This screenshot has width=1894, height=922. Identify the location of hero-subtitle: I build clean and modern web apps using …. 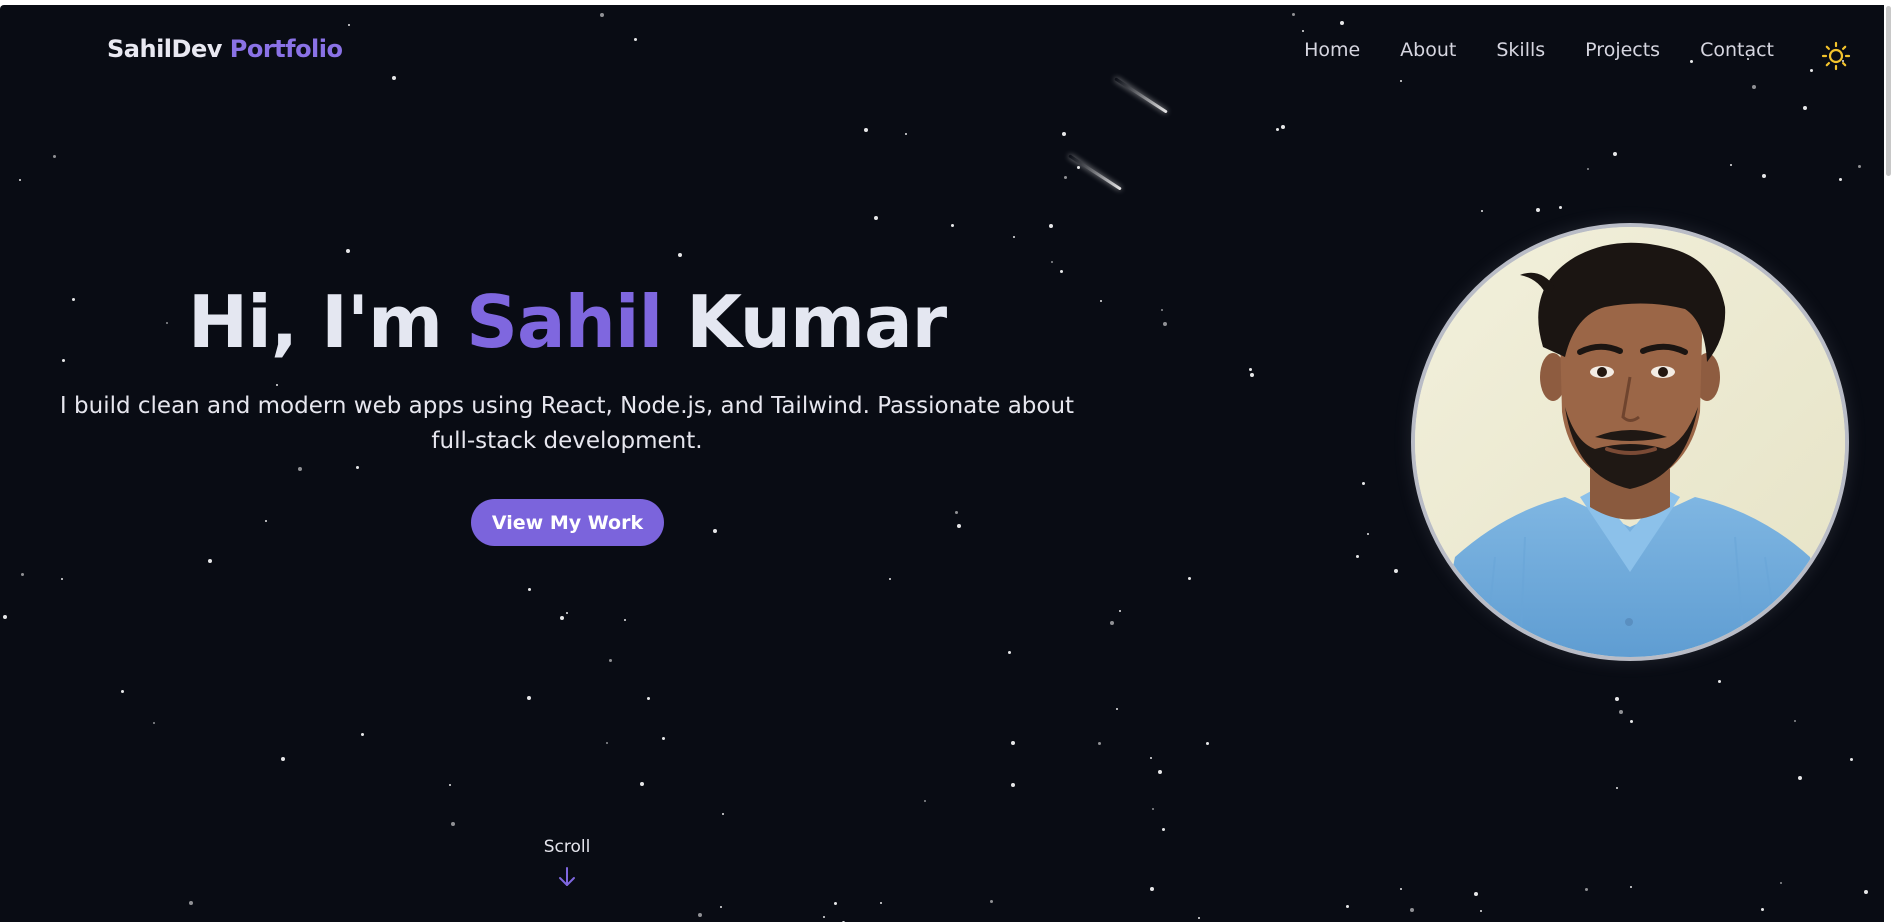
(567, 423).